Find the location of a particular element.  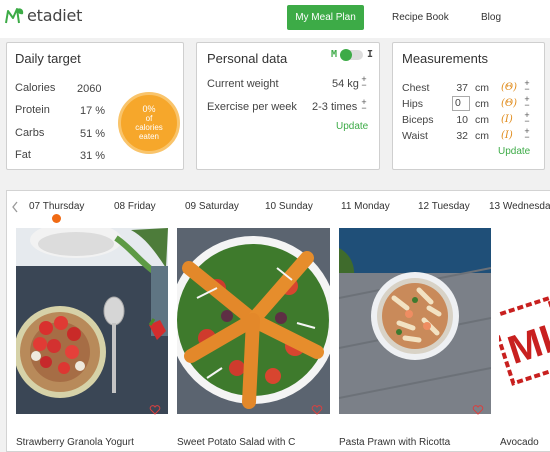

carbs-label: Carbs is located at coordinates (30, 133).